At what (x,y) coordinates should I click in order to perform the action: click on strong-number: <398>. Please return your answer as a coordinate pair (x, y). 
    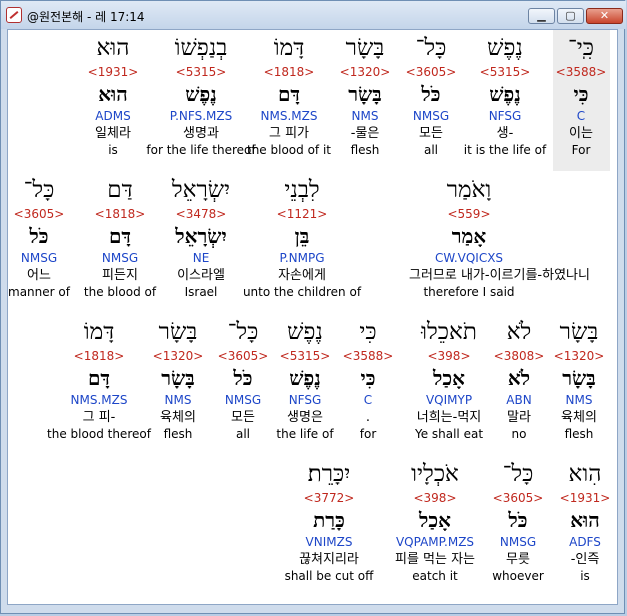
    Looking at the image, I should click on (435, 498).